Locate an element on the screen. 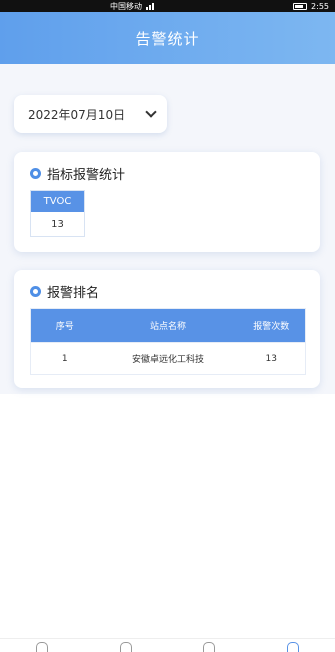 The height and width of the screenshot is (652, 335). table-row: 1 安徽卓远化工科技 13 is located at coordinates (168, 358).